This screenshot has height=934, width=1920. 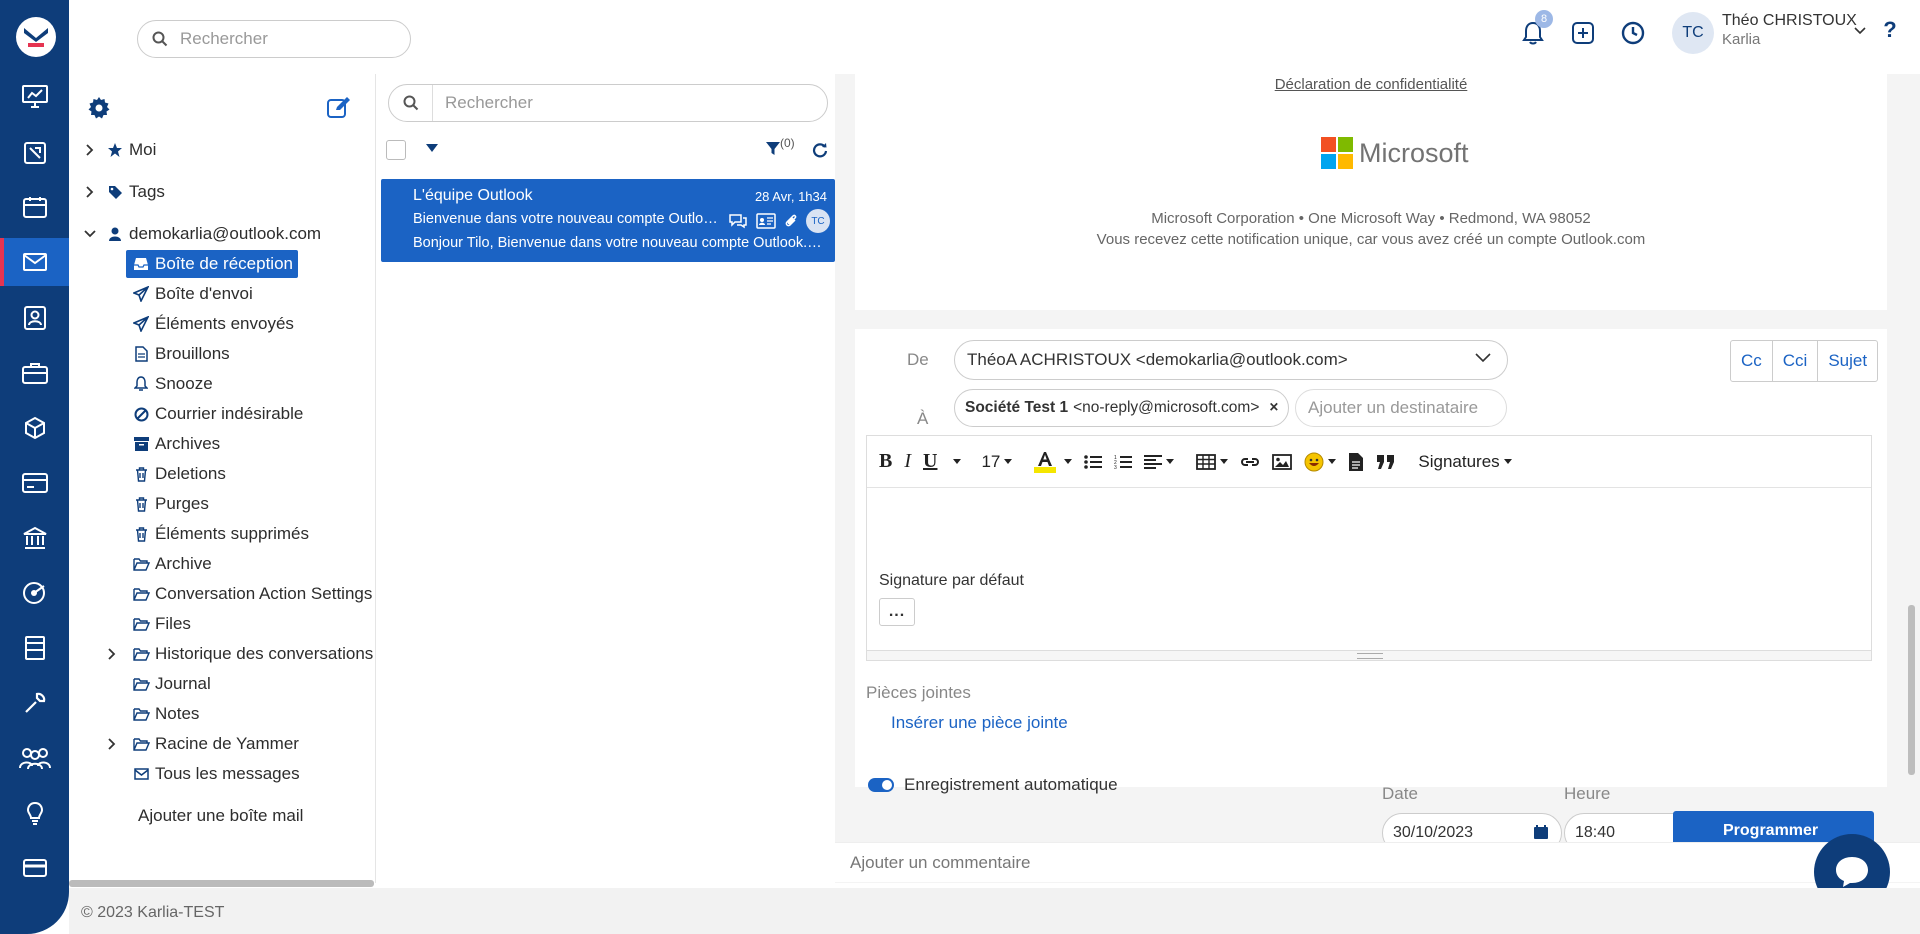 What do you see at coordinates (99, 108) in the screenshot?
I see `settings-gear-icon` at bounding box center [99, 108].